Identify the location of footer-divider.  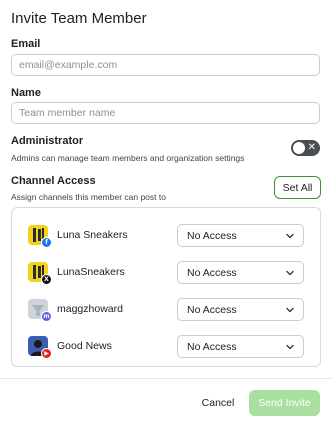
(166, 378).